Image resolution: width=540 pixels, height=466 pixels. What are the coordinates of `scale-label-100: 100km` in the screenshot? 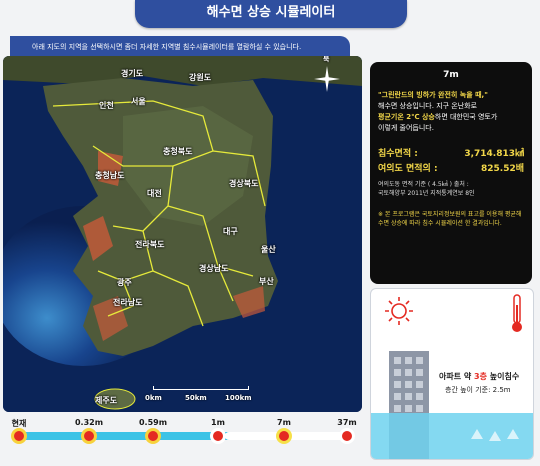 It's located at (238, 398).